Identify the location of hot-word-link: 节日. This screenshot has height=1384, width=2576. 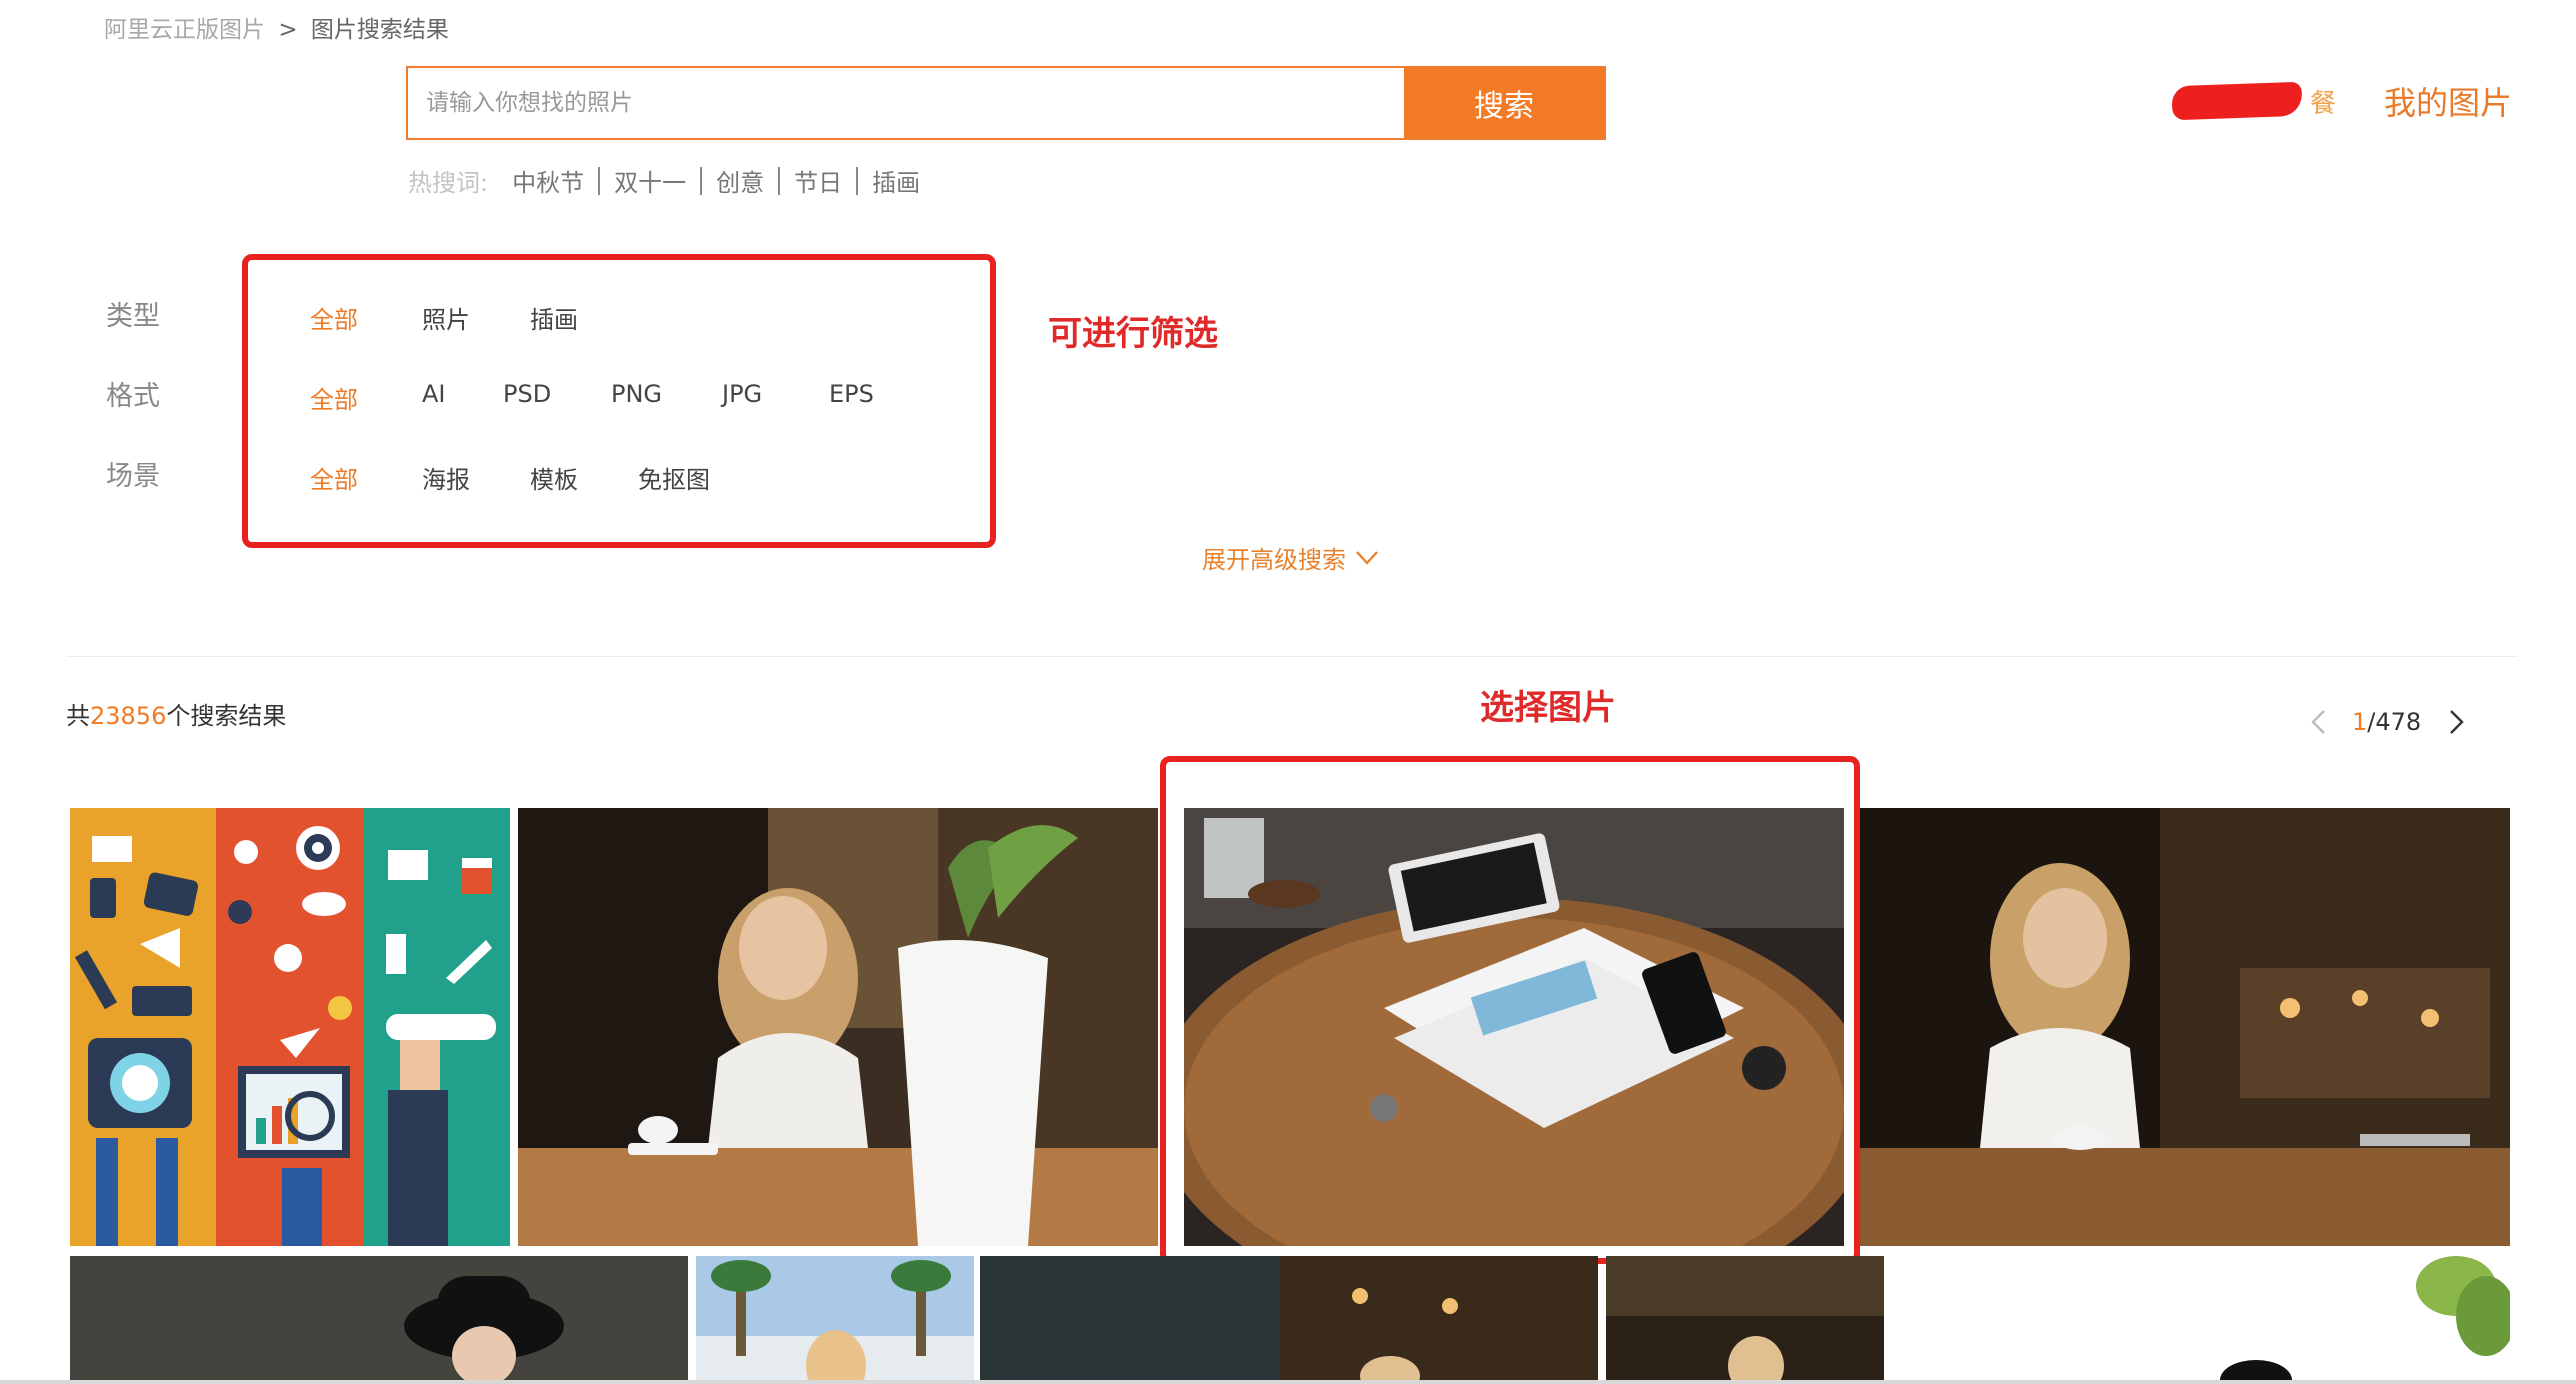
(818, 180).